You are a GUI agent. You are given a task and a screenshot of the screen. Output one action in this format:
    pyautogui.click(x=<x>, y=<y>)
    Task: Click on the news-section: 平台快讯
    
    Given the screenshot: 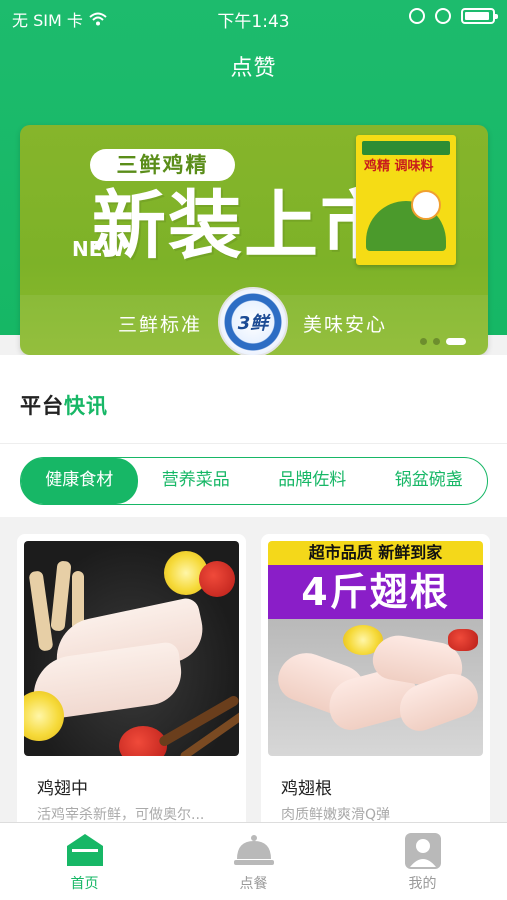 What is the action you would take?
    pyautogui.click(x=253, y=399)
    